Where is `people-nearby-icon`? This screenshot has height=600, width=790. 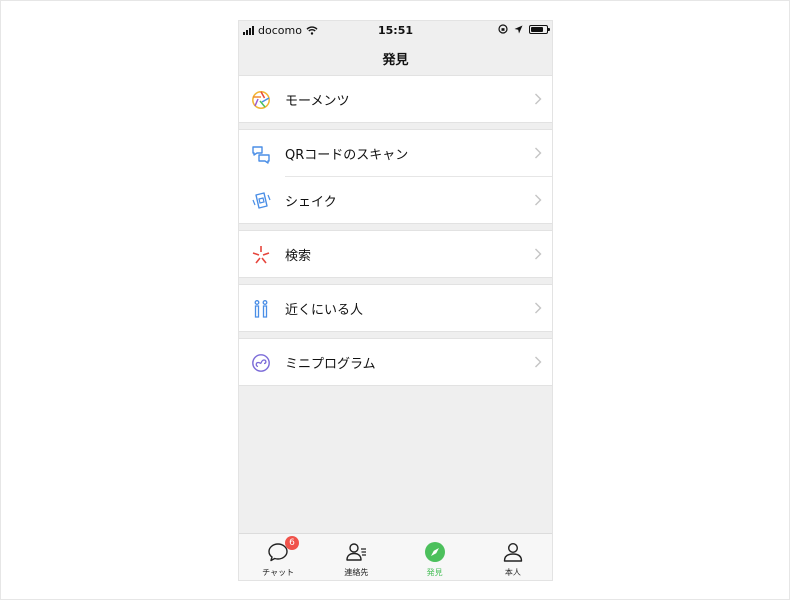 people-nearby-icon is located at coordinates (261, 309).